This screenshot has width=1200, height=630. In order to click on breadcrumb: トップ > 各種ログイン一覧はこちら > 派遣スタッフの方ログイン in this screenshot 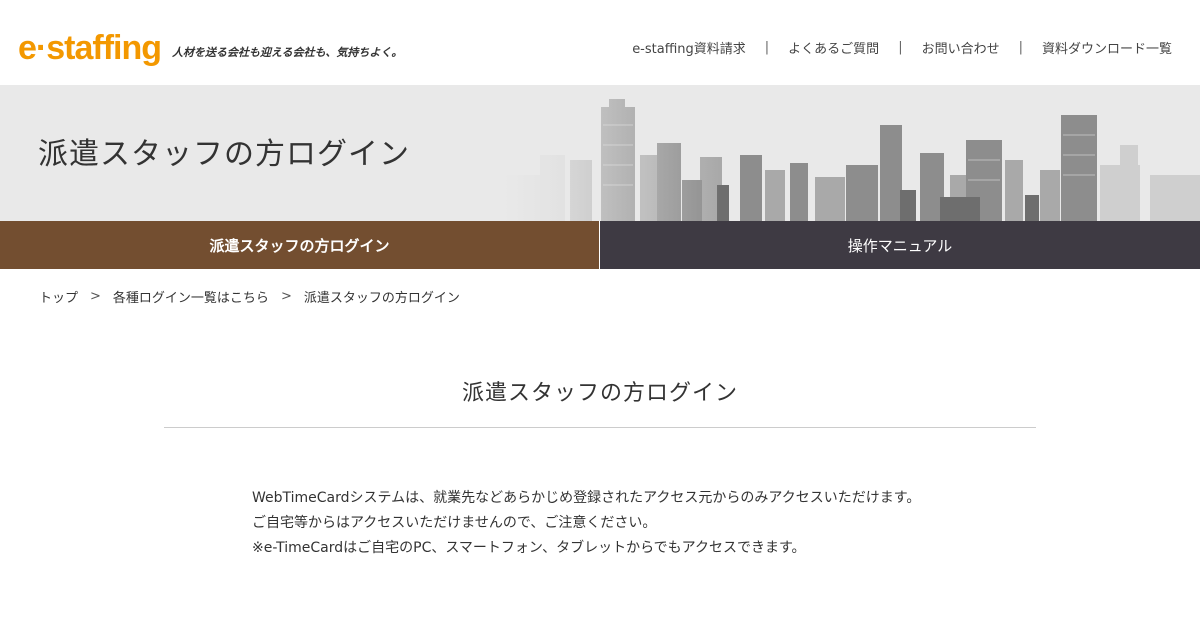, I will do `click(249, 296)`.